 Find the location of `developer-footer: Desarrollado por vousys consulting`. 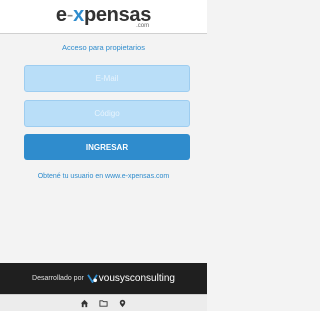

developer-footer: Desarrollado por vousys consulting is located at coordinates (103, 278).